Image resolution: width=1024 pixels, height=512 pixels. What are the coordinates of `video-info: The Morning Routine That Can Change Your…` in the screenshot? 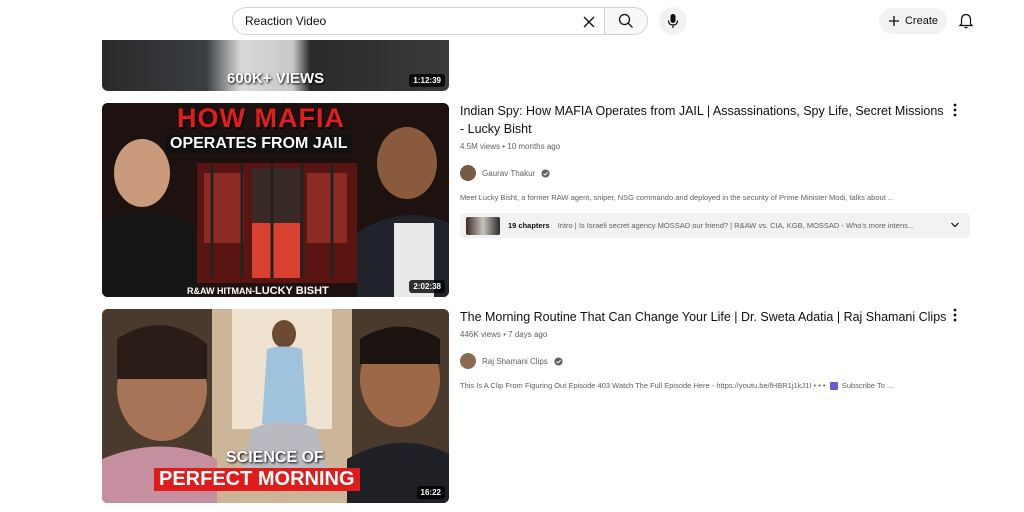 It's located at (705, 349).